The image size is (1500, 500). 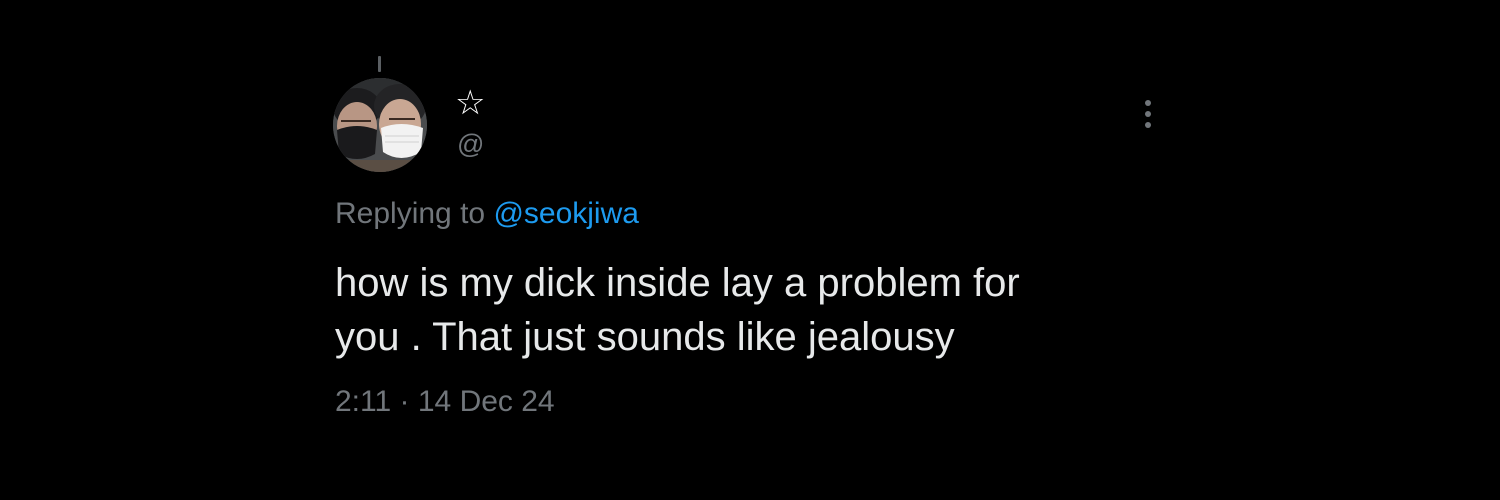 I want to click on reply-context: Replying to @seokjiwa, so click(x=487, y=214).